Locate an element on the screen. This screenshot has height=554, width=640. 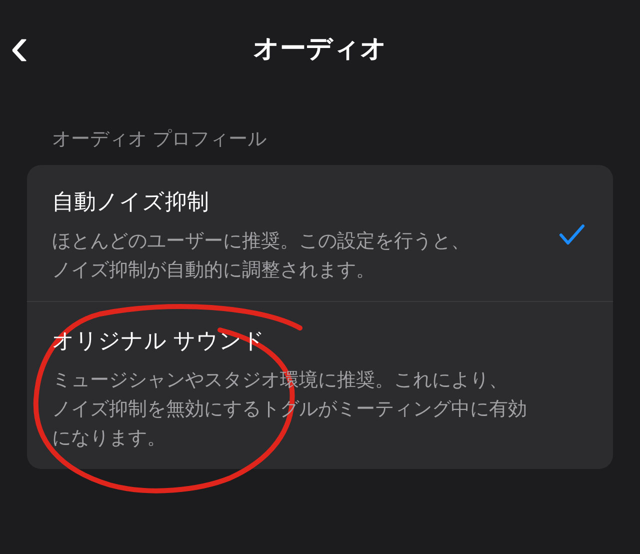
option-description-line: になります。 is located at coordinates (109, 438).